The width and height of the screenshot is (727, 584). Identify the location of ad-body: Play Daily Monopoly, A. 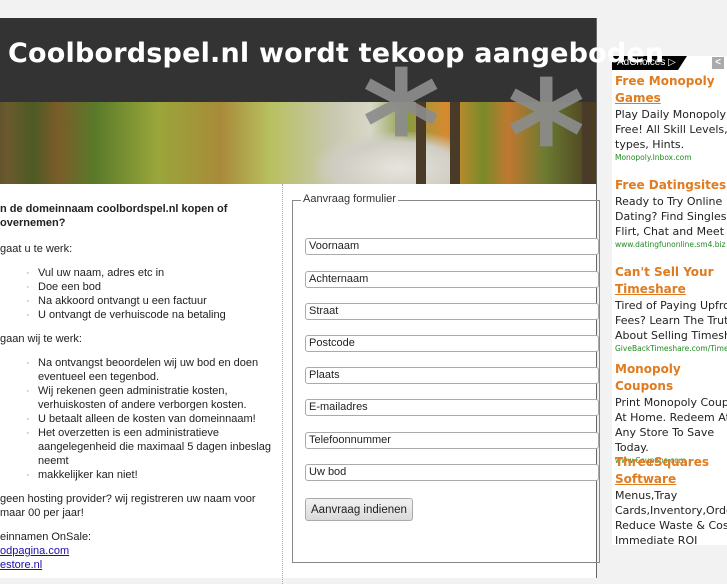
(671, 114).